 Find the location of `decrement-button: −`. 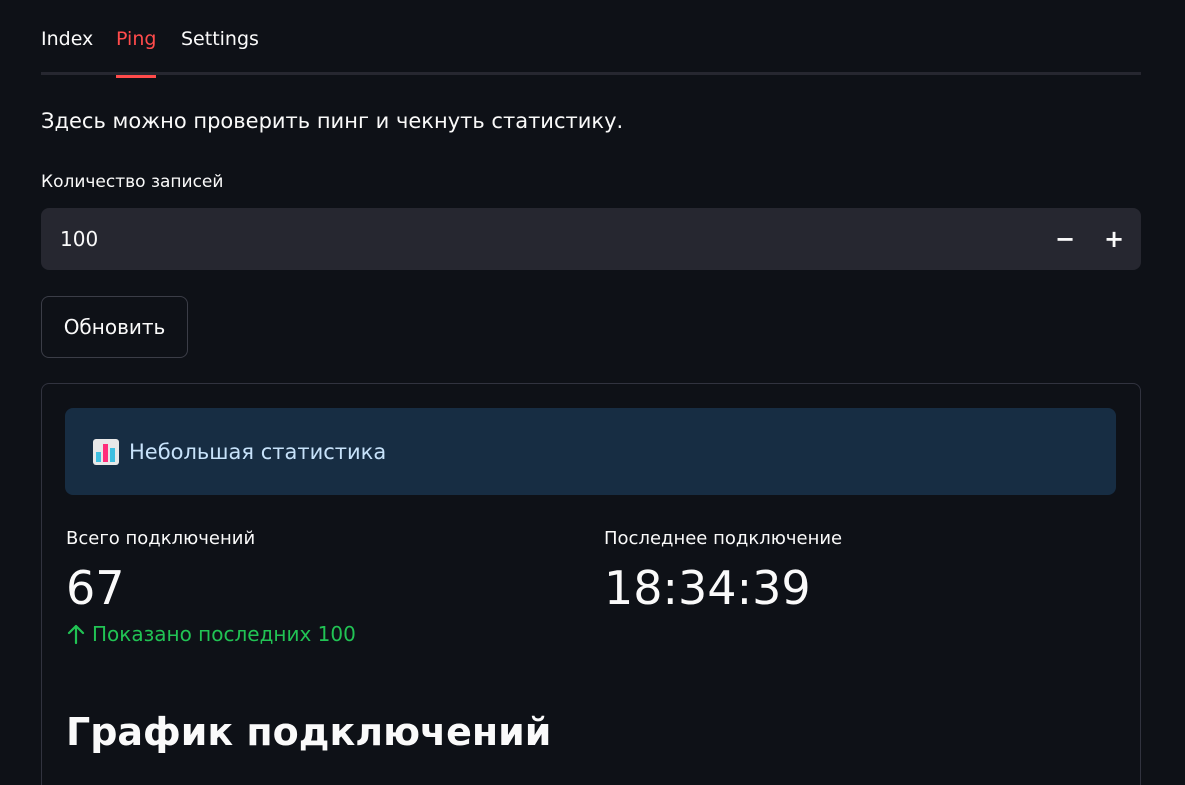

decrement-button: − is located at coordinates (1065, 239).